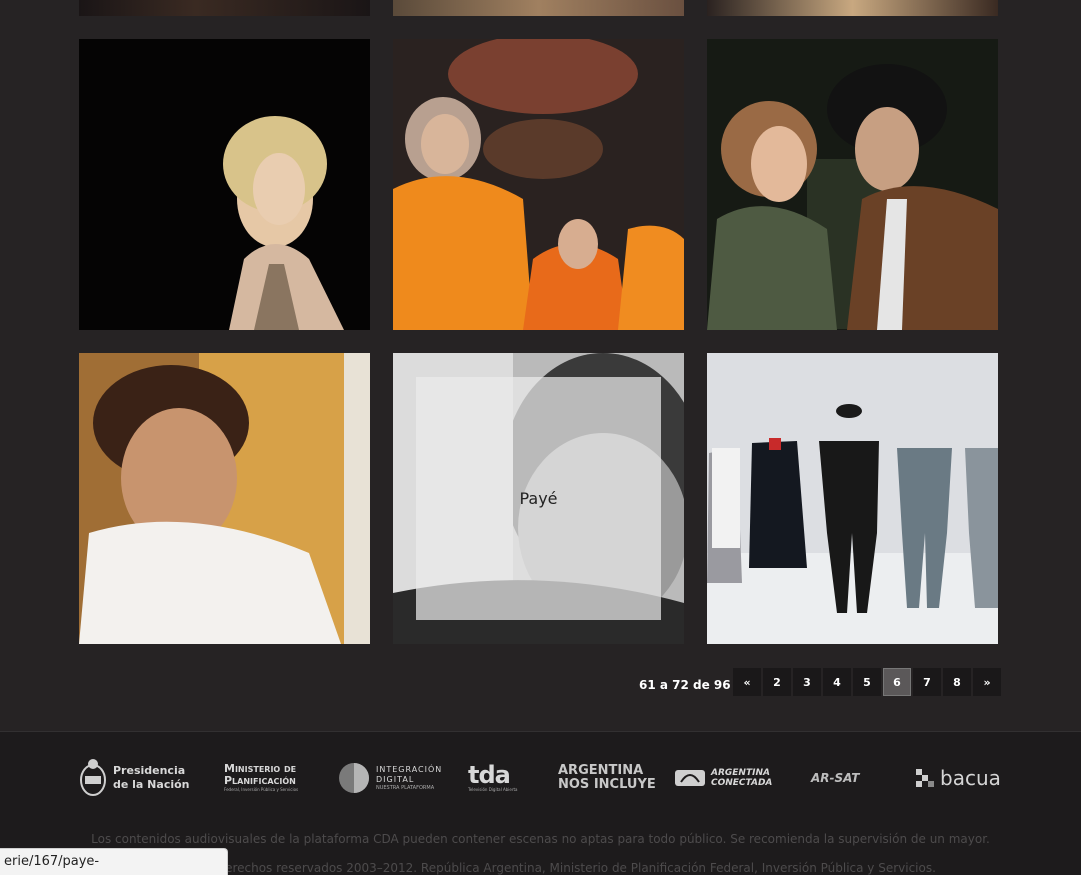 This screenshot has height=875, width=1081. I want to click on logo-argentina-nos-incluye: ARGENTINA NOS INCLUYE, so click(607, 778).